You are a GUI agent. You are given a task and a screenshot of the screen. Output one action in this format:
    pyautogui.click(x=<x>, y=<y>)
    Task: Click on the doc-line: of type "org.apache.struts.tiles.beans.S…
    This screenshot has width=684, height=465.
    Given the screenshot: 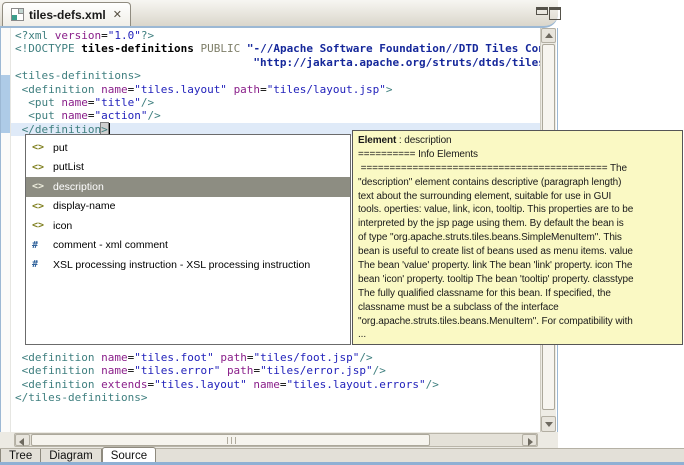 What is the action you would take?
    pyautogui.click(x=490, y=238)
    